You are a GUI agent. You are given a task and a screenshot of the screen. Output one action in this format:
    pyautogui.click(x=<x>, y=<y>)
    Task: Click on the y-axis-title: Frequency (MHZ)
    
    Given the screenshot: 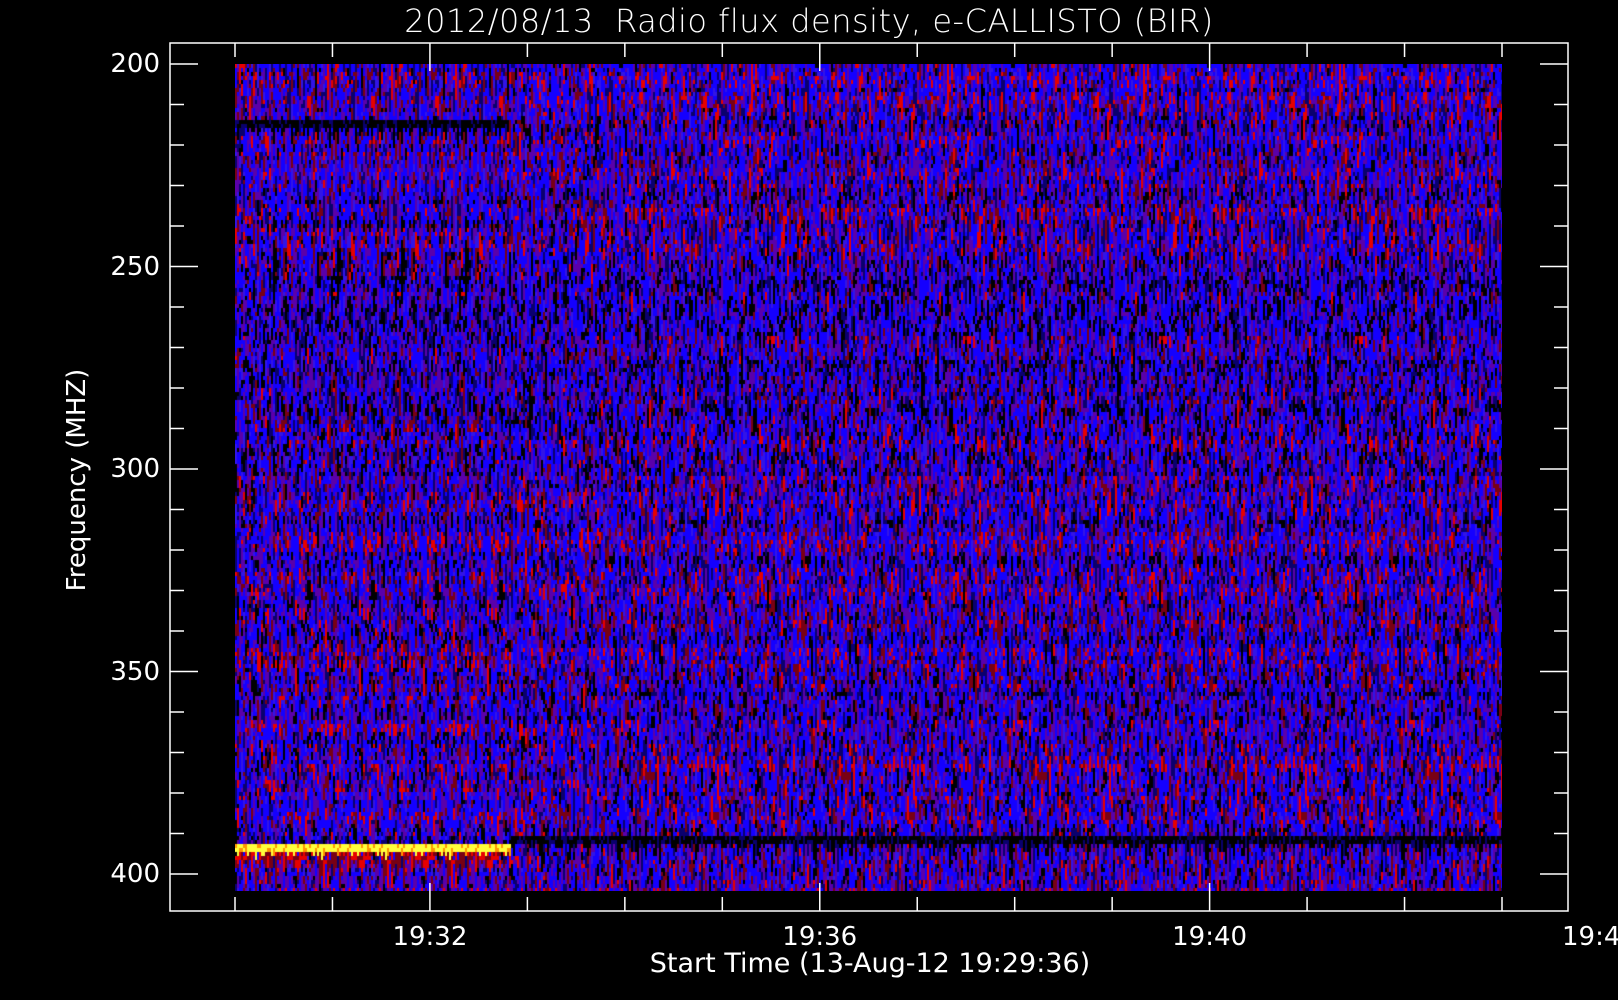 What is the action you would take?
    pyautogui.click(x=77, y=480)
    